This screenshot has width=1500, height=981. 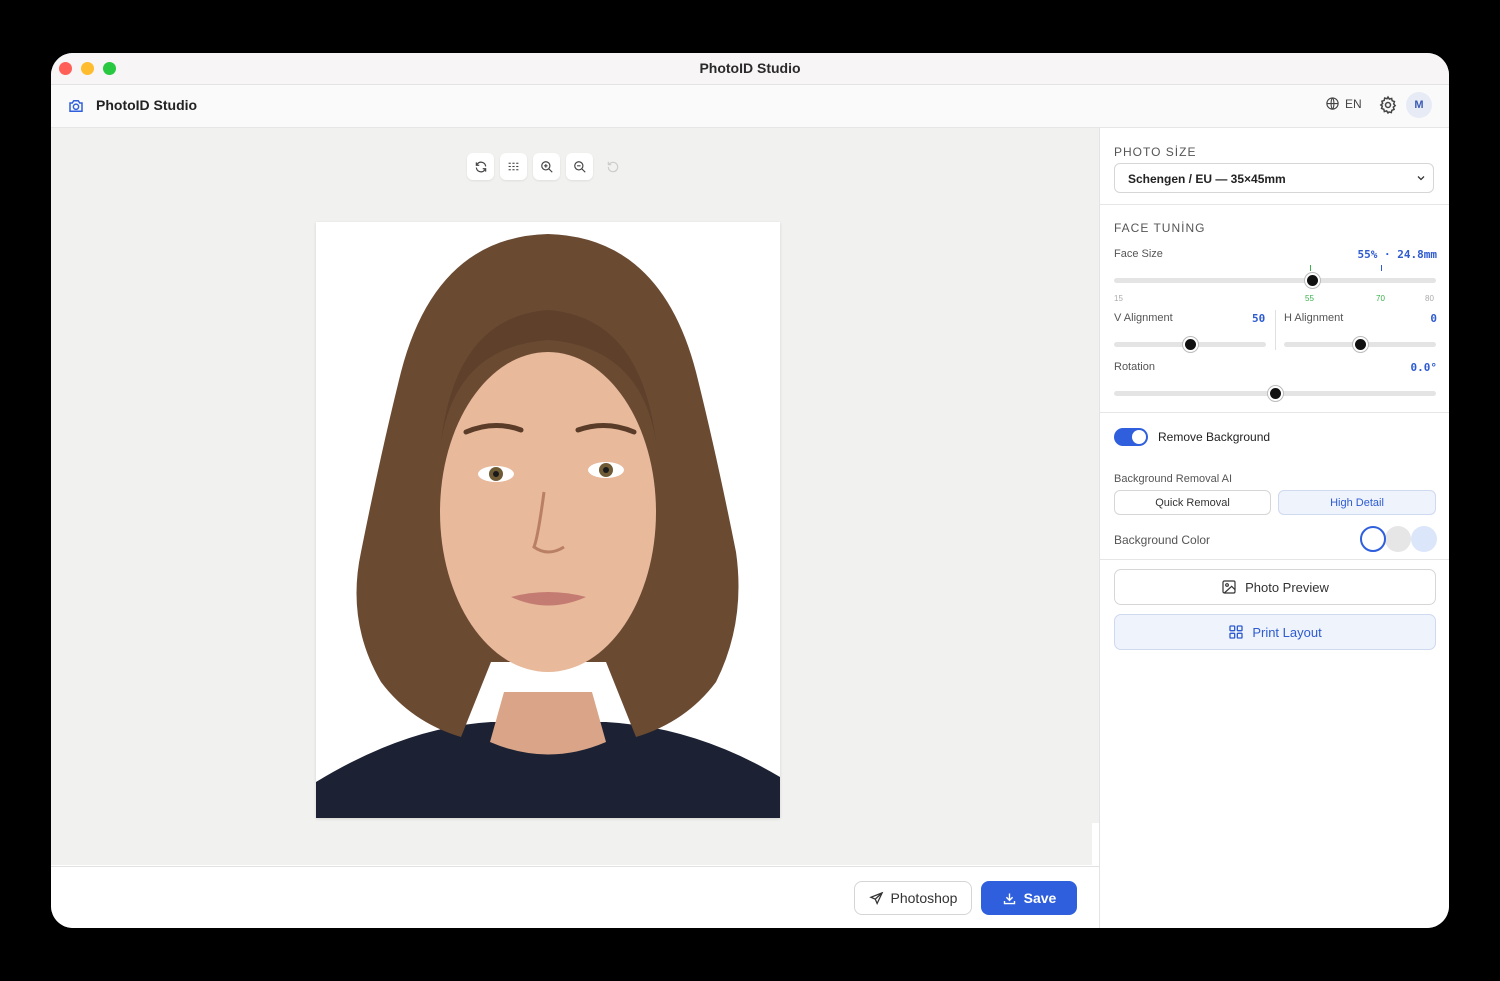 I want to click on save-label: Save, so click(x=1040, y=898).